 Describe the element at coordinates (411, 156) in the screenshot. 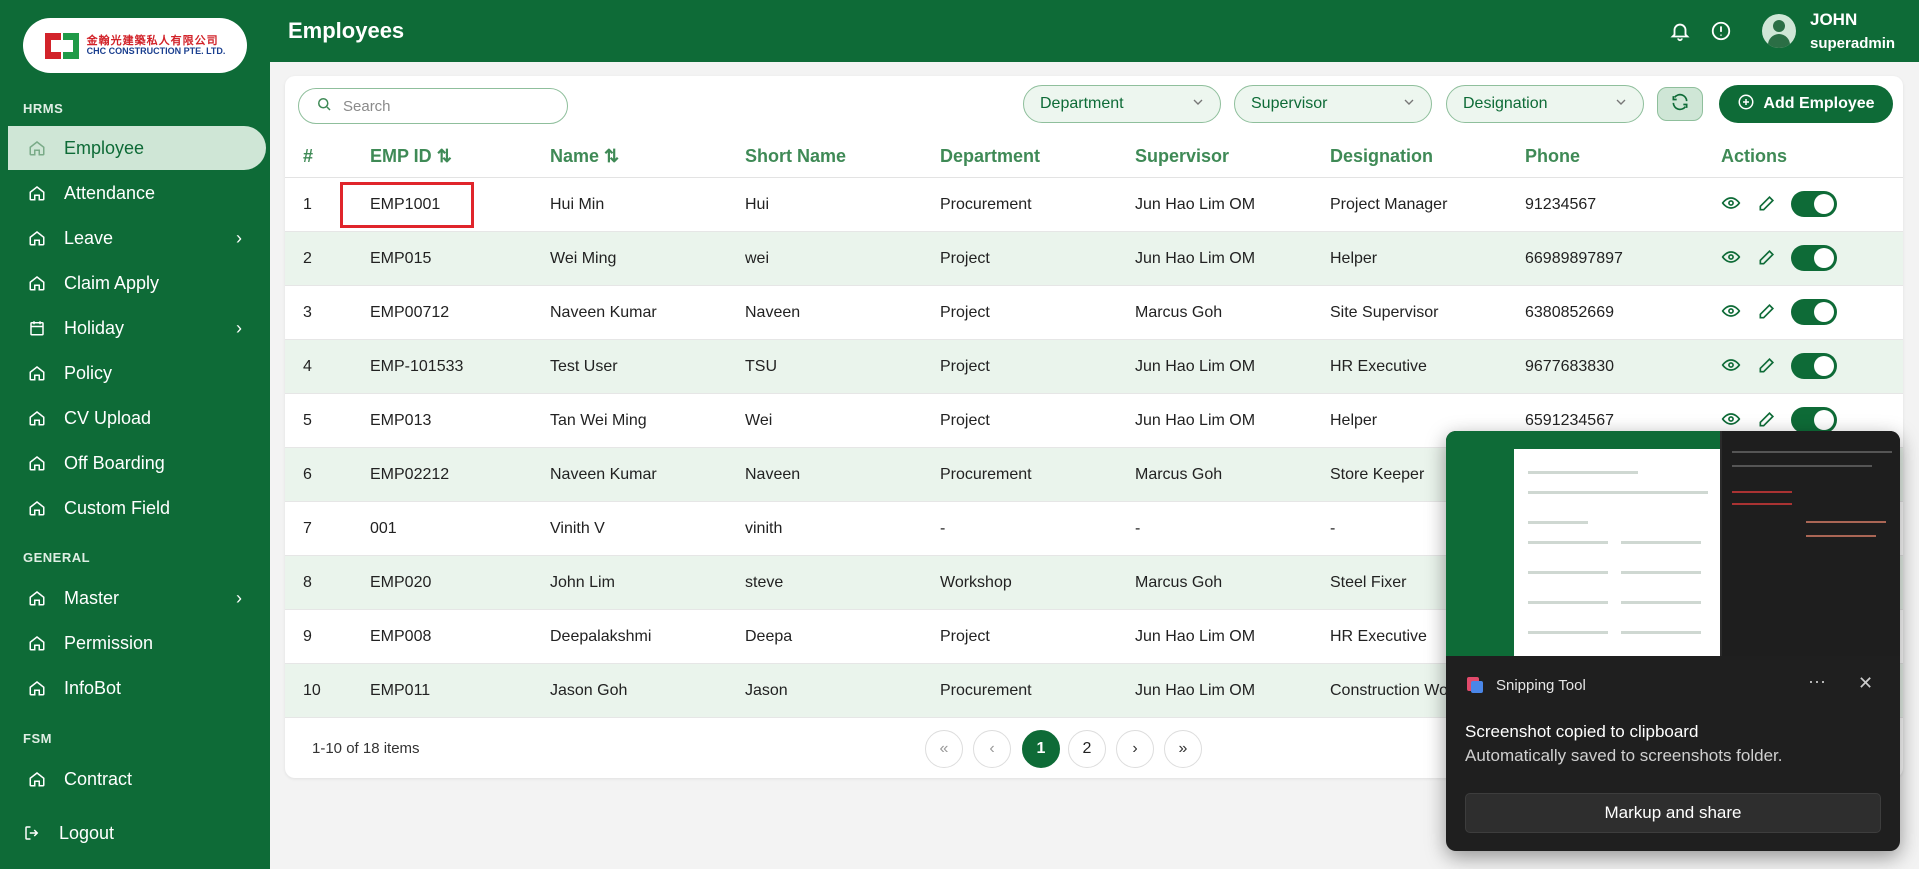

I see `column-header-emp-id: EMP ID ⇅` at that location.